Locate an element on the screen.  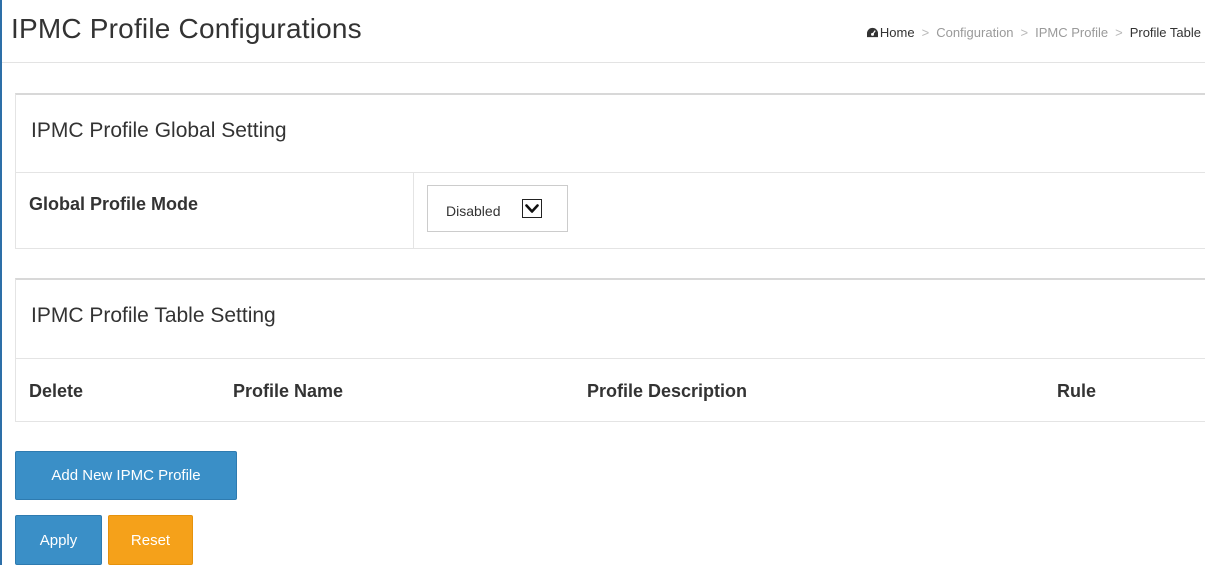
add-new-ipmc-profile-button: Add New IPMC Profile is located at coordinates (126, 475).